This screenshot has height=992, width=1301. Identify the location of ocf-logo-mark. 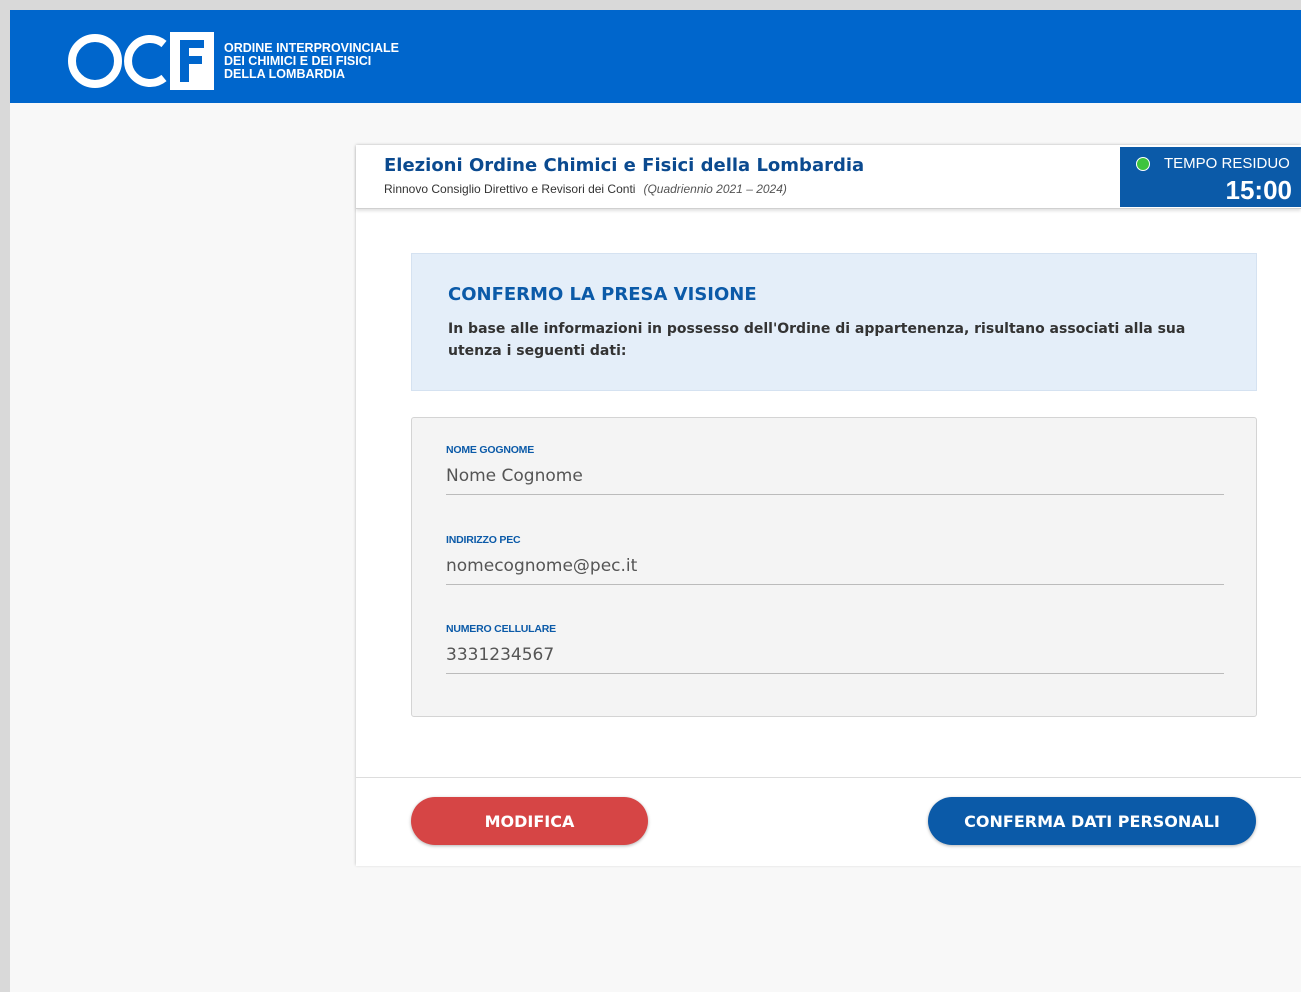
(141, 61).